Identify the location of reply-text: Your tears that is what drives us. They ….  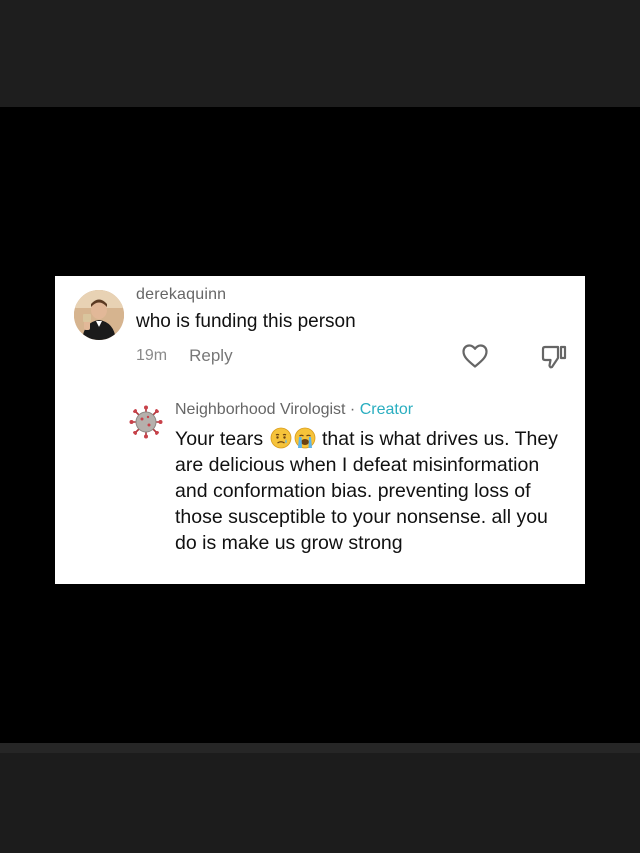
(372, 491).